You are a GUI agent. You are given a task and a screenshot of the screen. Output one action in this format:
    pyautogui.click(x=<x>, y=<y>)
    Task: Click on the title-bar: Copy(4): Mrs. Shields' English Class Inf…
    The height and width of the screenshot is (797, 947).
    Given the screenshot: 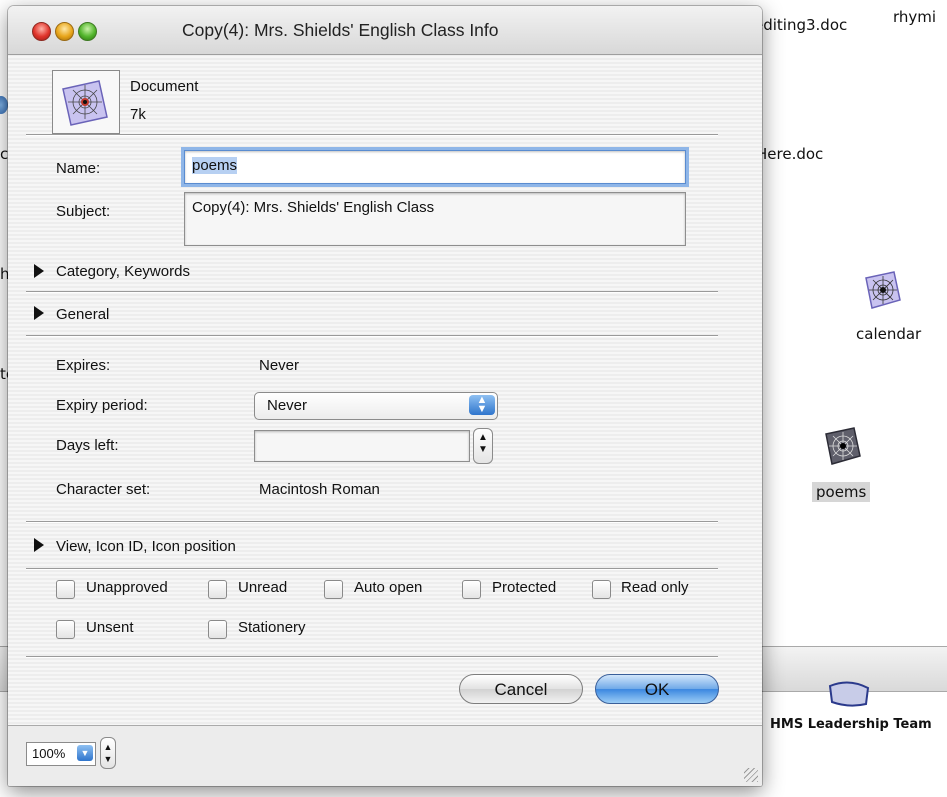 What is the action you would take?
    pyautogui.click(x=385, y=30)
    